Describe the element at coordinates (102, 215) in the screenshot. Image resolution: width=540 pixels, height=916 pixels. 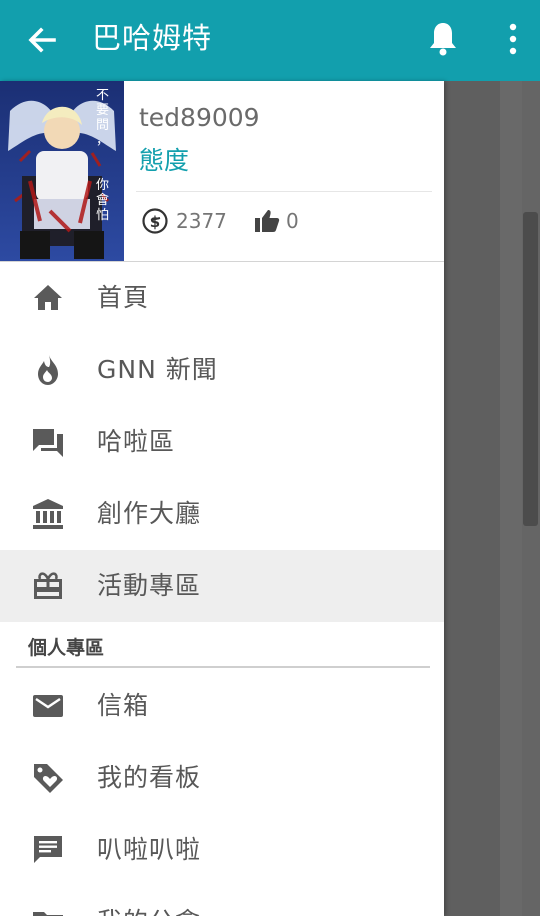
I see `svg-text: 怕` at that location.